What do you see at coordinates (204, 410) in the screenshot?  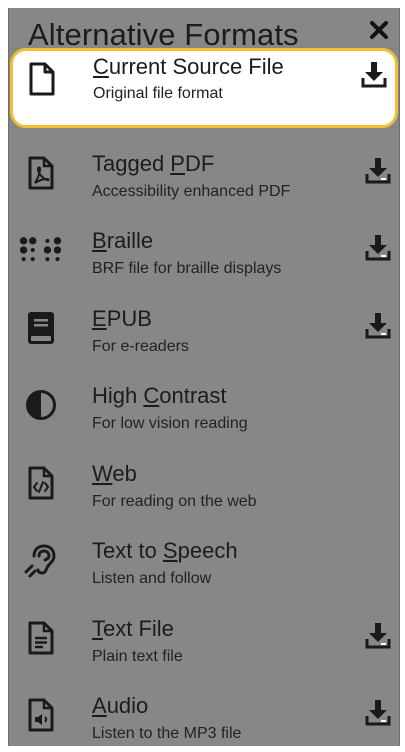 I see `format-item: High Contrast For low vision reading` at bounding box center [204, 410].